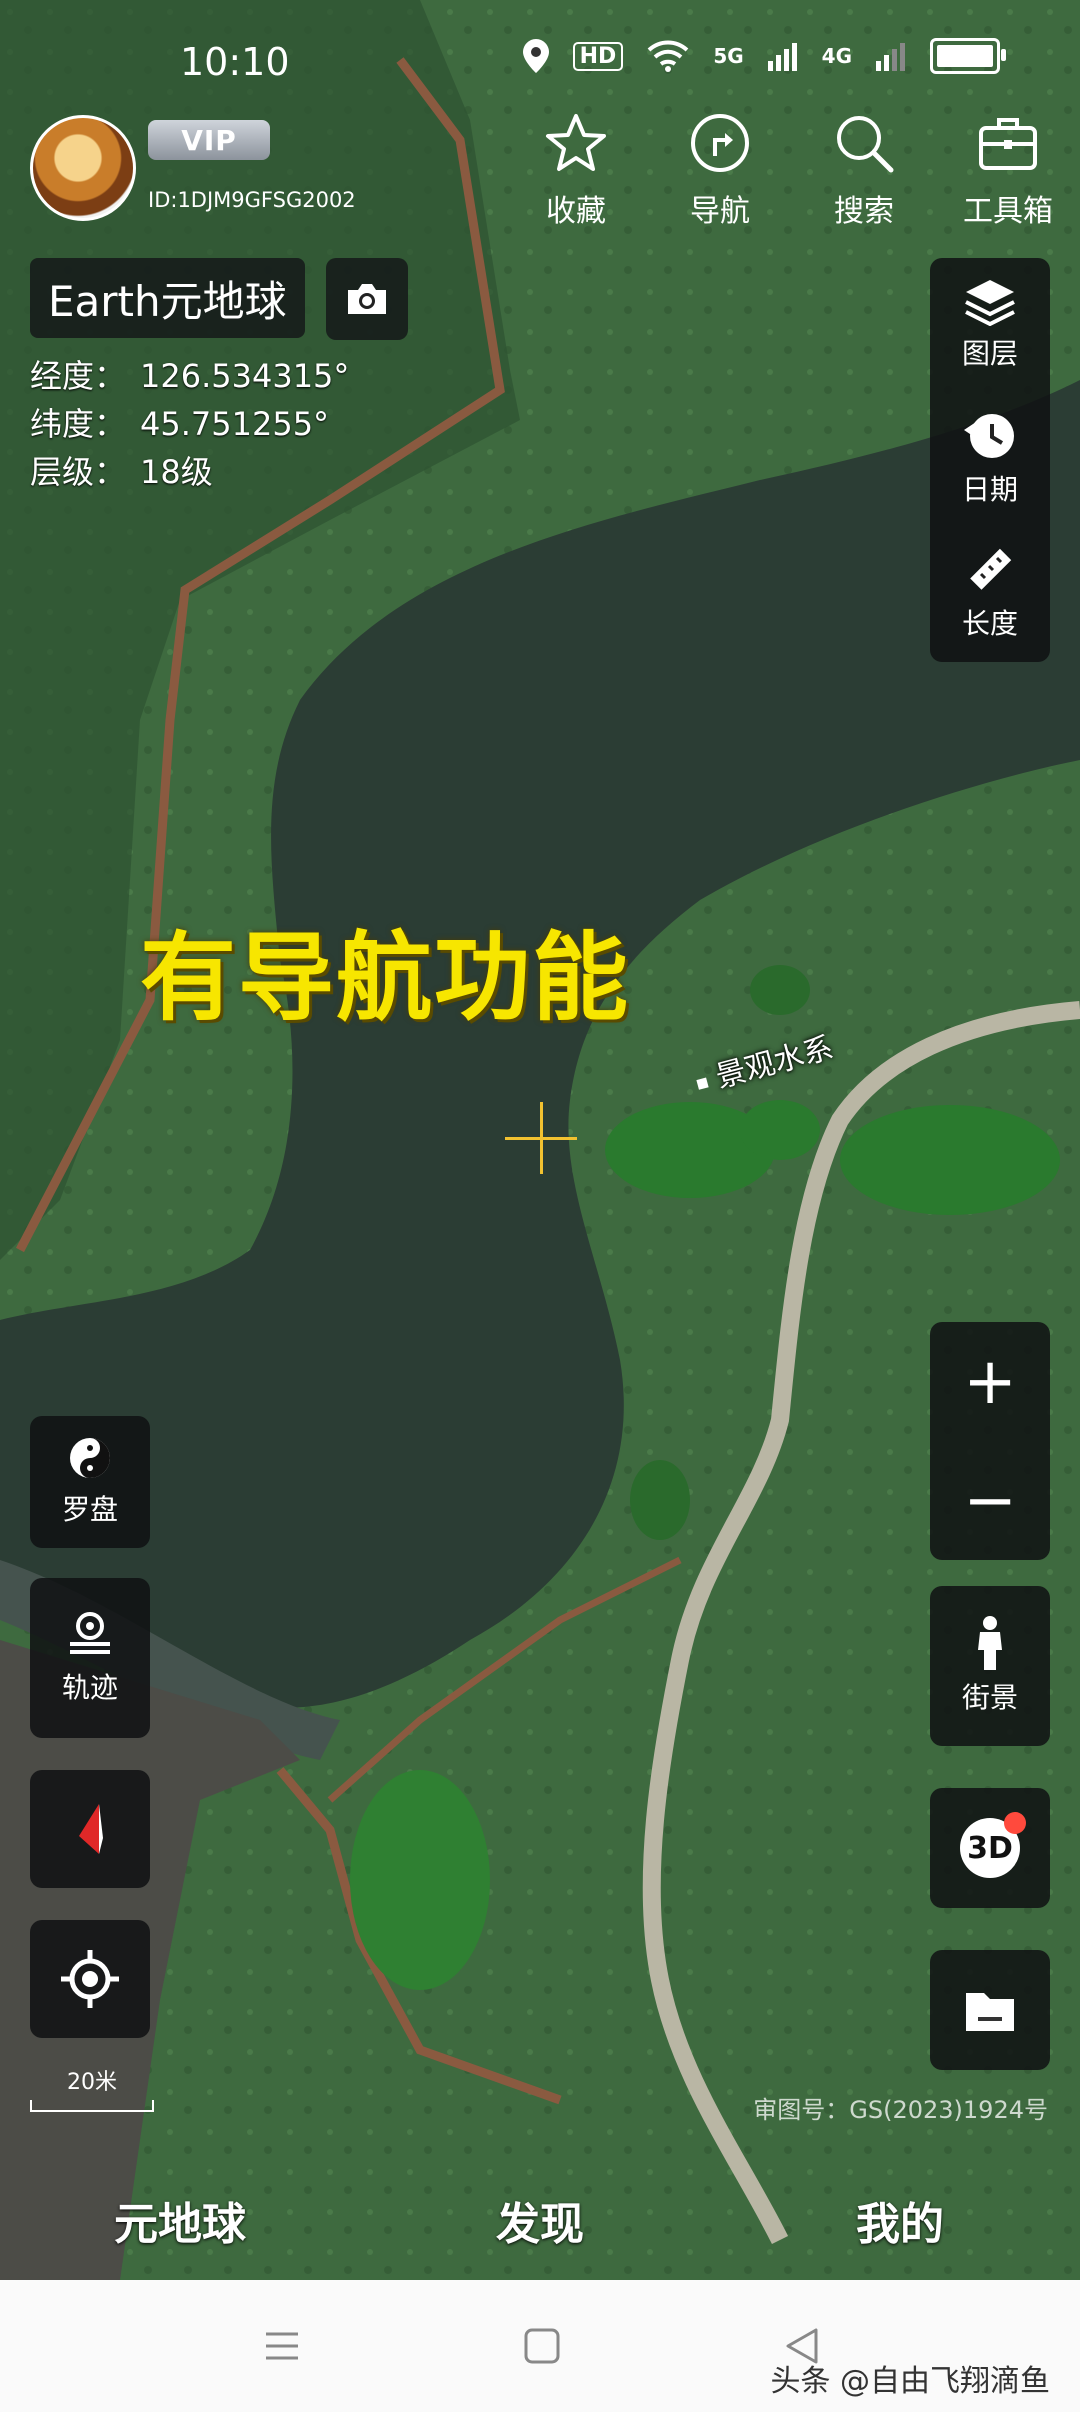 The height and width of the screenshot is (2412, 1080). What do you see at coordinates (245, 376) in the screenshot?
I see `longitude-value: 126.534315°` at bounding box center [245, 376].